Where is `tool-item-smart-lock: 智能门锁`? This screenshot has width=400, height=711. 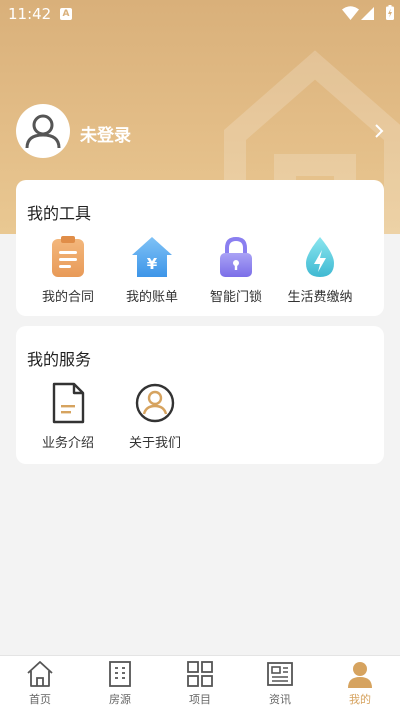 tool-item-smart-lock: 智能门锁 is located at coordinates (236, 270).